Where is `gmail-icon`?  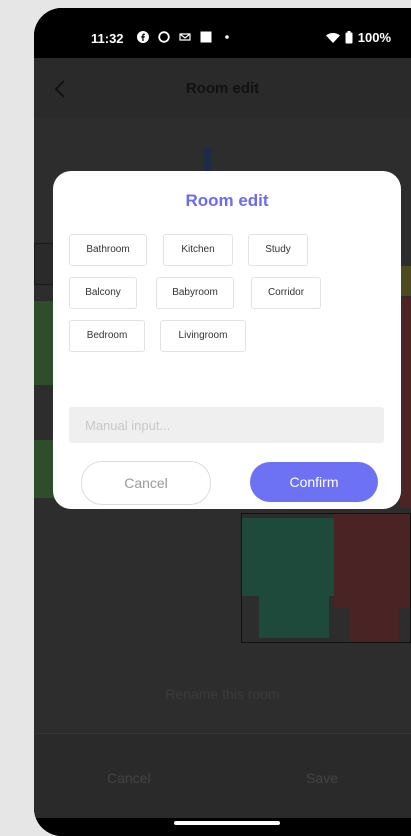
gmail-icon is located at coordinates (185, 37).